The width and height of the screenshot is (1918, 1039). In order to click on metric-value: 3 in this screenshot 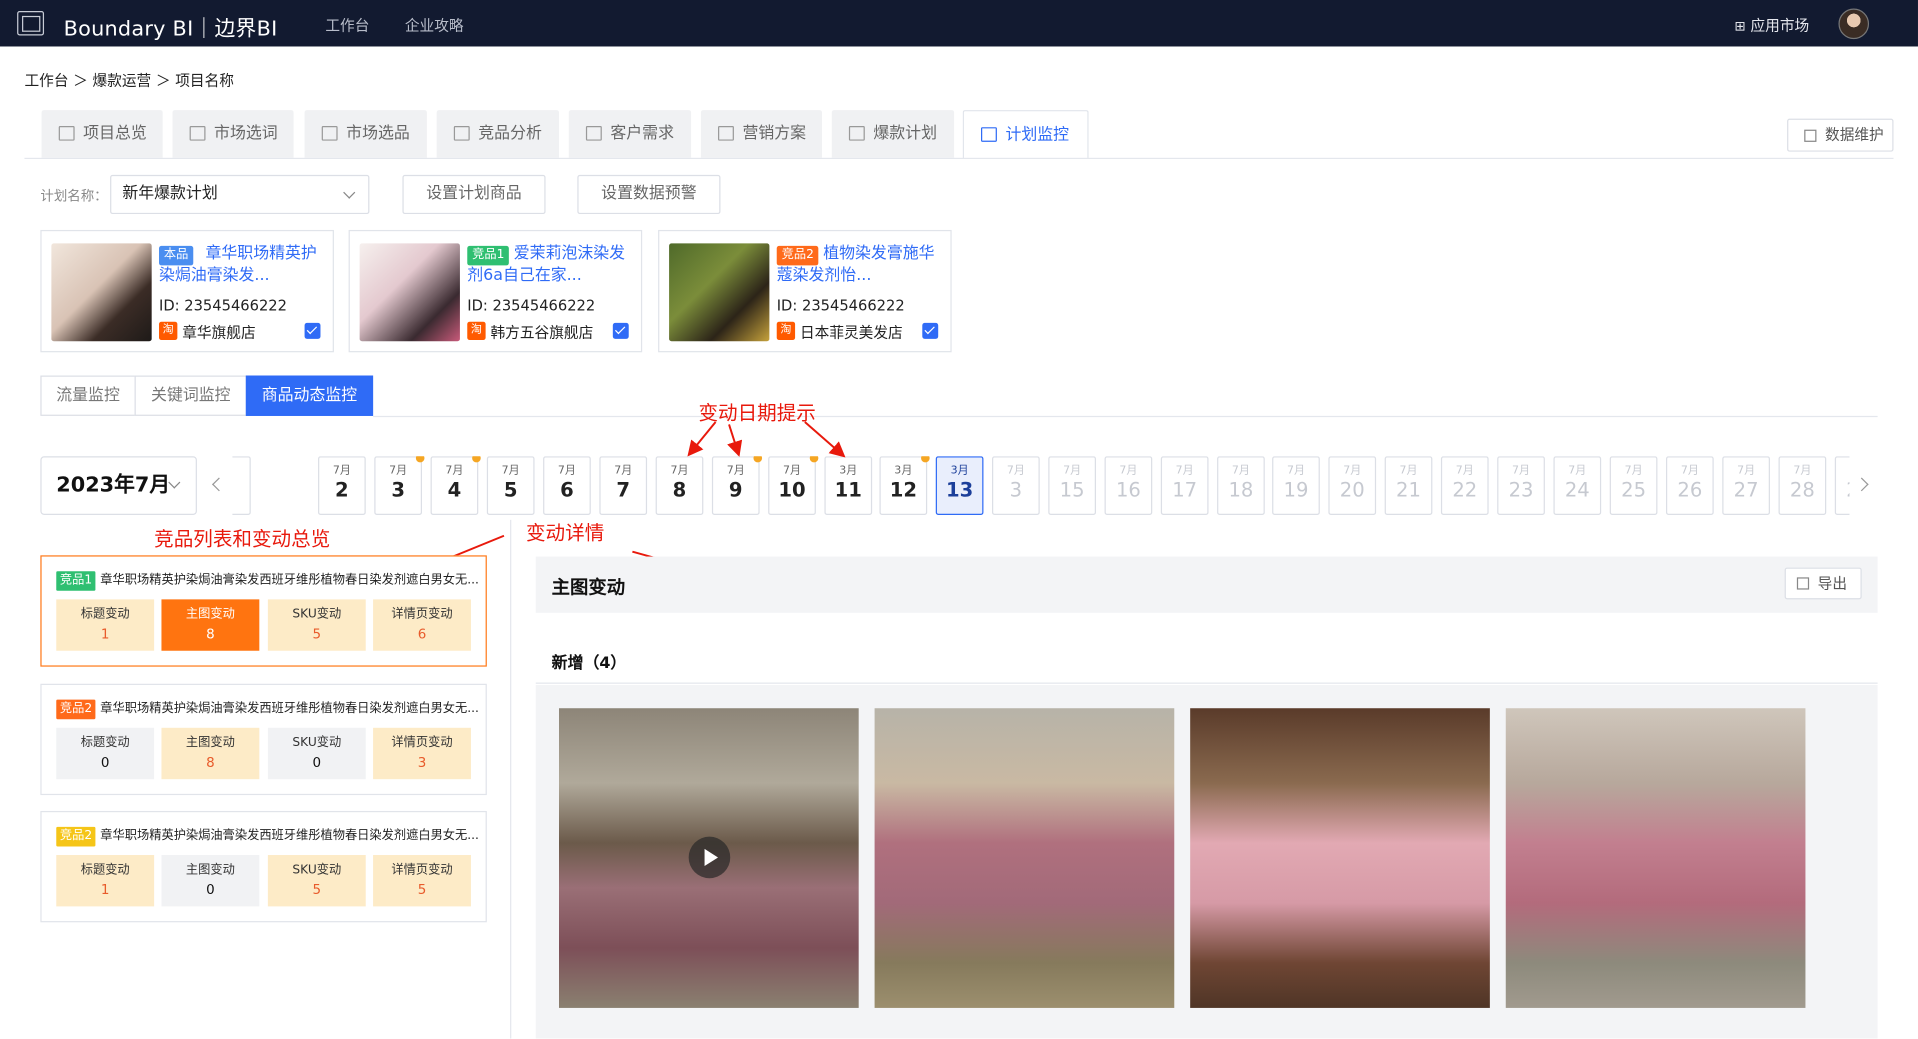, I will do `click(422, 762)`.